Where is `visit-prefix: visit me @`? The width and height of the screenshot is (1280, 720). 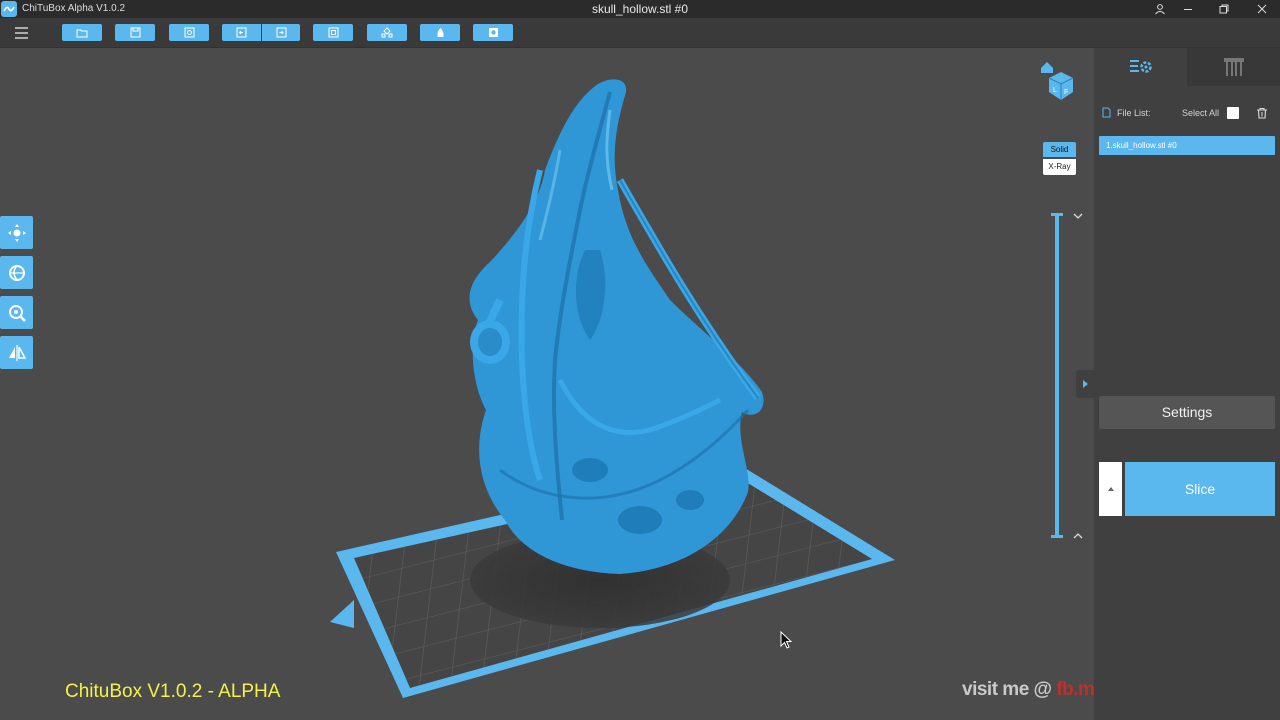
visit-prefix: visit me @ is located at coordinates (1009, 689).